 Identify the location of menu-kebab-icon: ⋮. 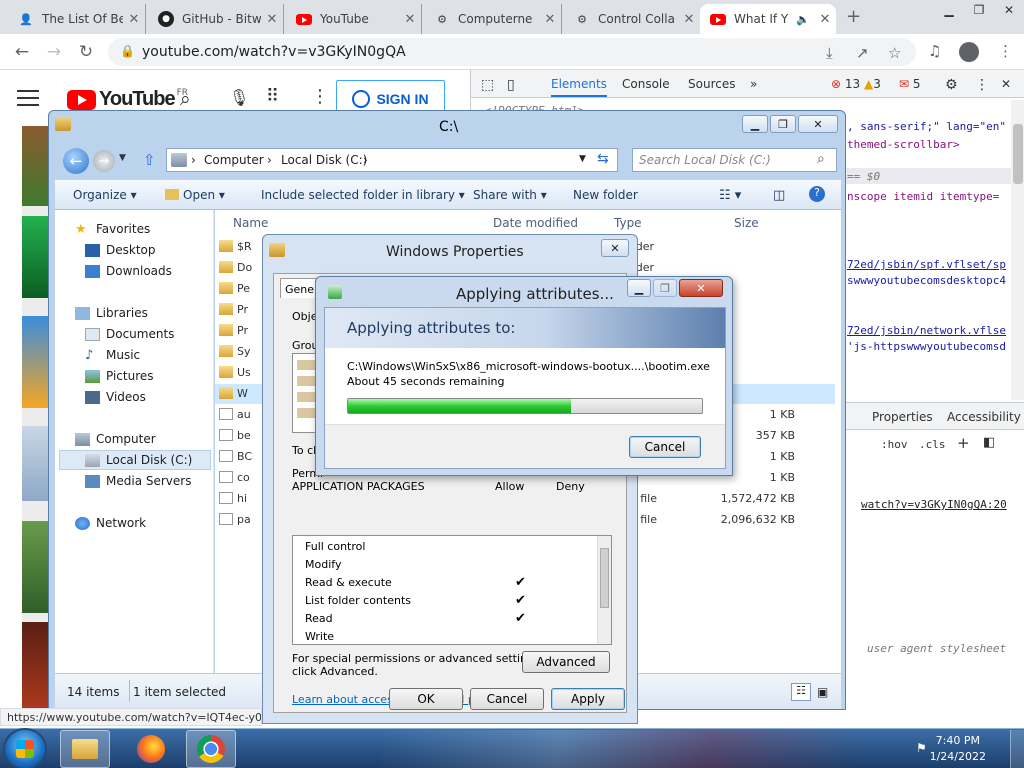
(1005, 51).